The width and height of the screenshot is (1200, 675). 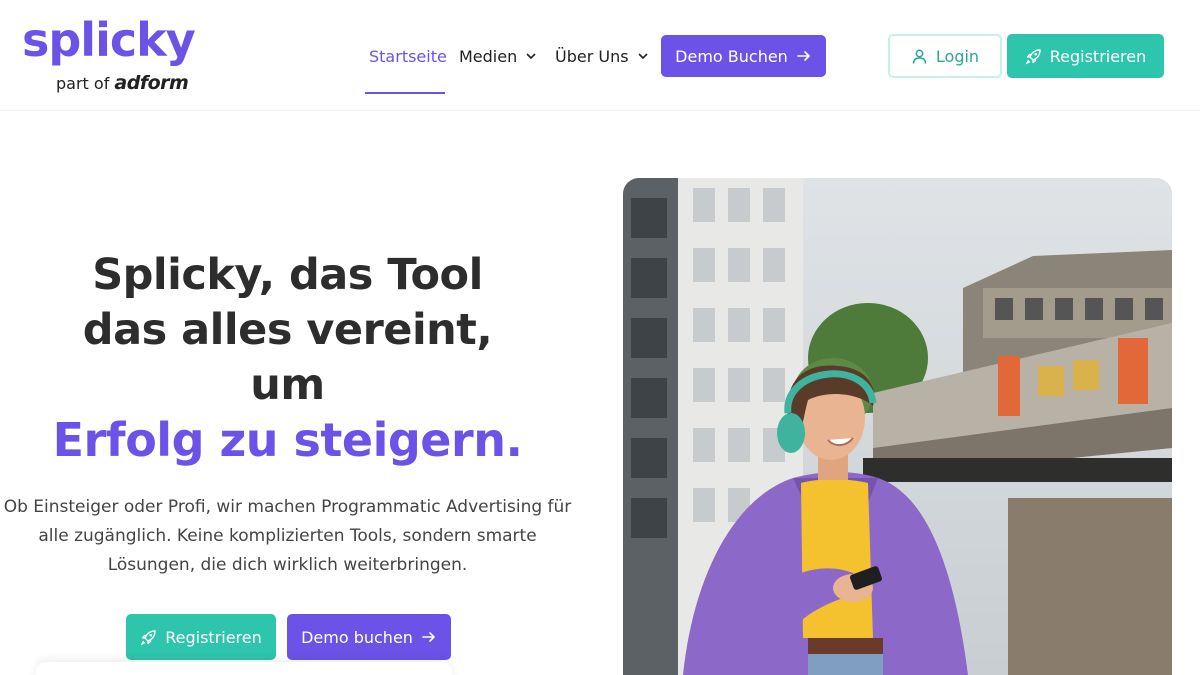 I want to click on user-icon, so click(x=919, y=56).